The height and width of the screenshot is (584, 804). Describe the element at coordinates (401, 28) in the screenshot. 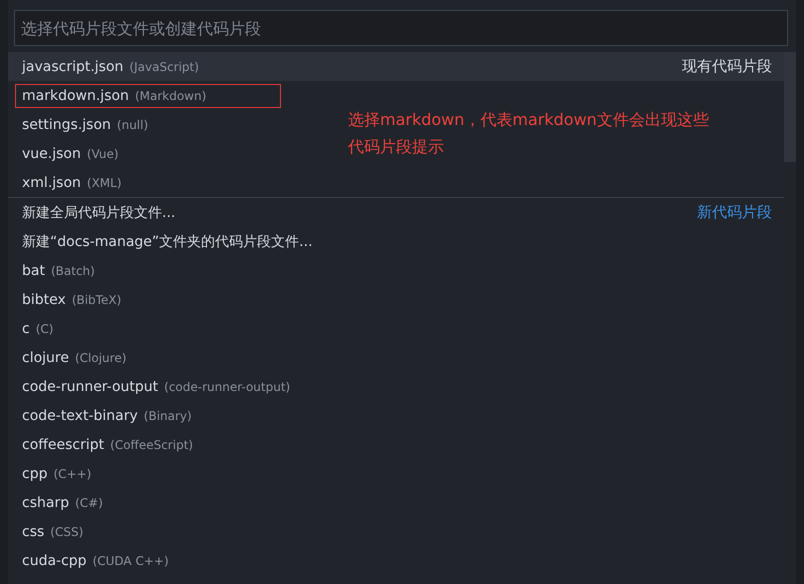

I see `search-field: 选择代码片段文件或创建代码片段` at that location.